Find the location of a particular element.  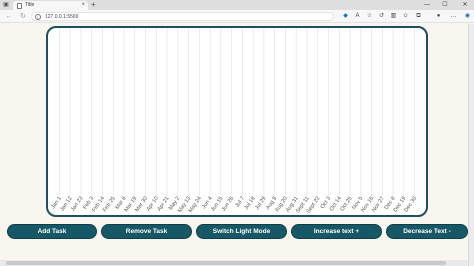

collections-icon: ⧉ is located at coordinates (418, 16).